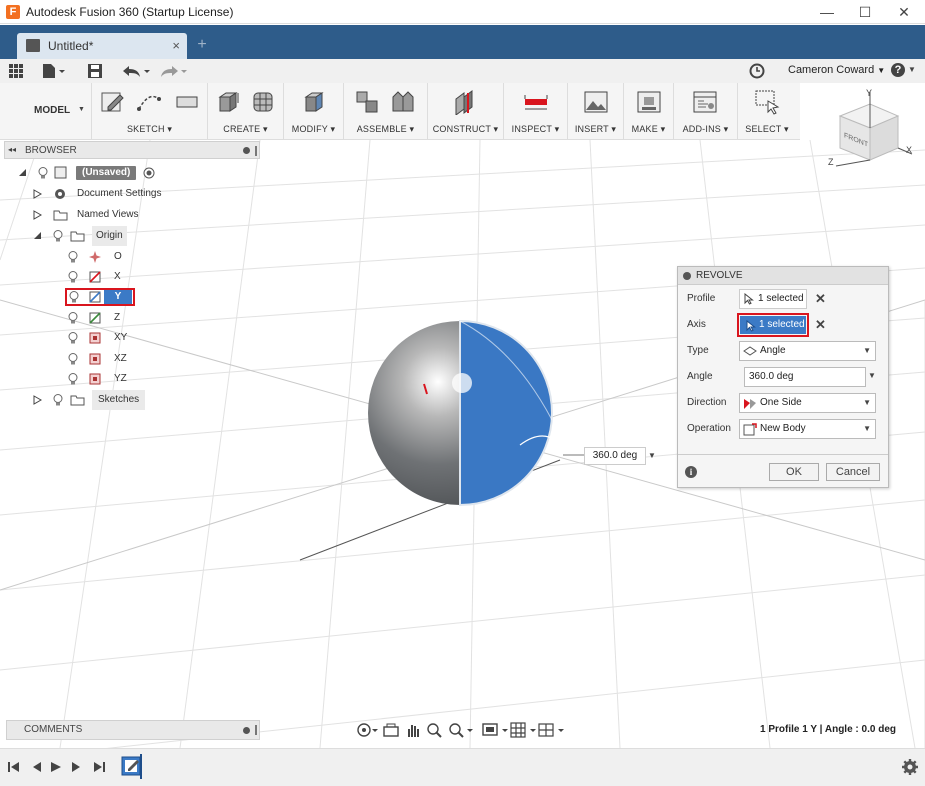 The height and width of the screenshot is (786, 925). Describe the element at coordinates (256, 730) in the screenshot. I see `comments-expand-handle` at that location.